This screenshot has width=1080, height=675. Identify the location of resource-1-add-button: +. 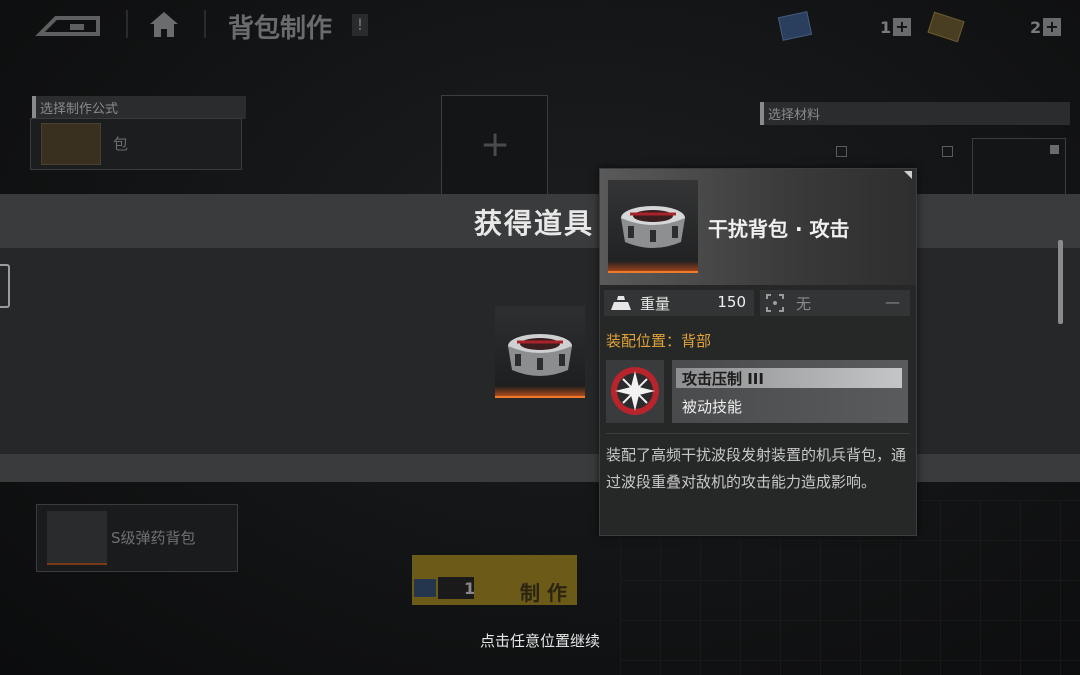
(902, 27).